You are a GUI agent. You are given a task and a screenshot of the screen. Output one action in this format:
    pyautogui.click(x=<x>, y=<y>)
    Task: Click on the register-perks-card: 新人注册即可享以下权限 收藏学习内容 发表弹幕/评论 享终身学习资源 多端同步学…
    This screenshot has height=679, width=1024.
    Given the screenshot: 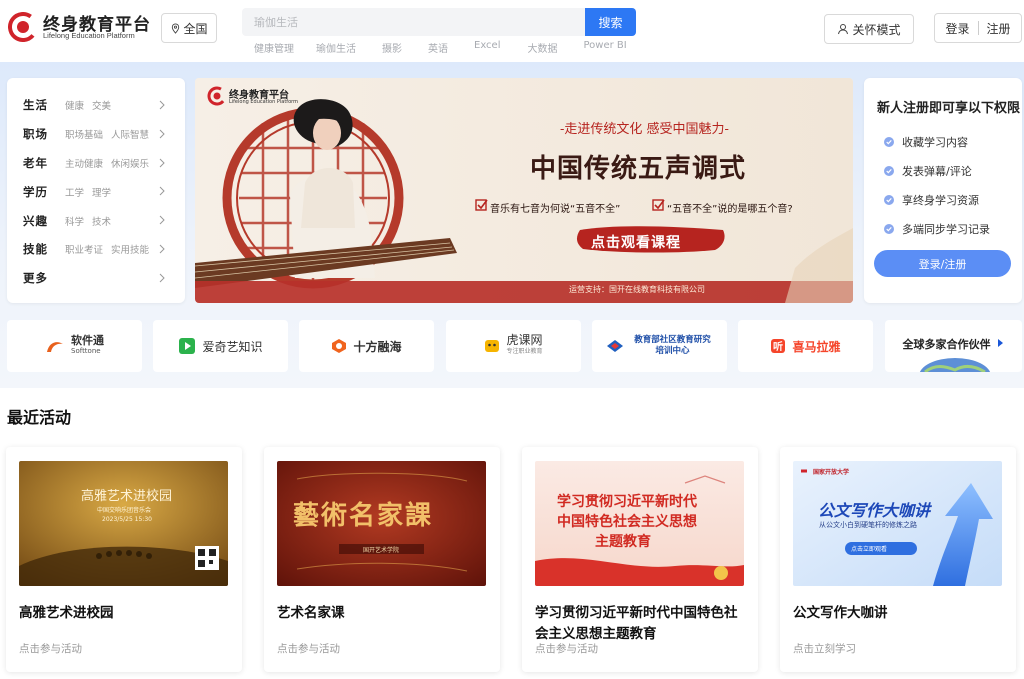 What is the action you would take?
    pyautogui.click(x=943, y=190)
    